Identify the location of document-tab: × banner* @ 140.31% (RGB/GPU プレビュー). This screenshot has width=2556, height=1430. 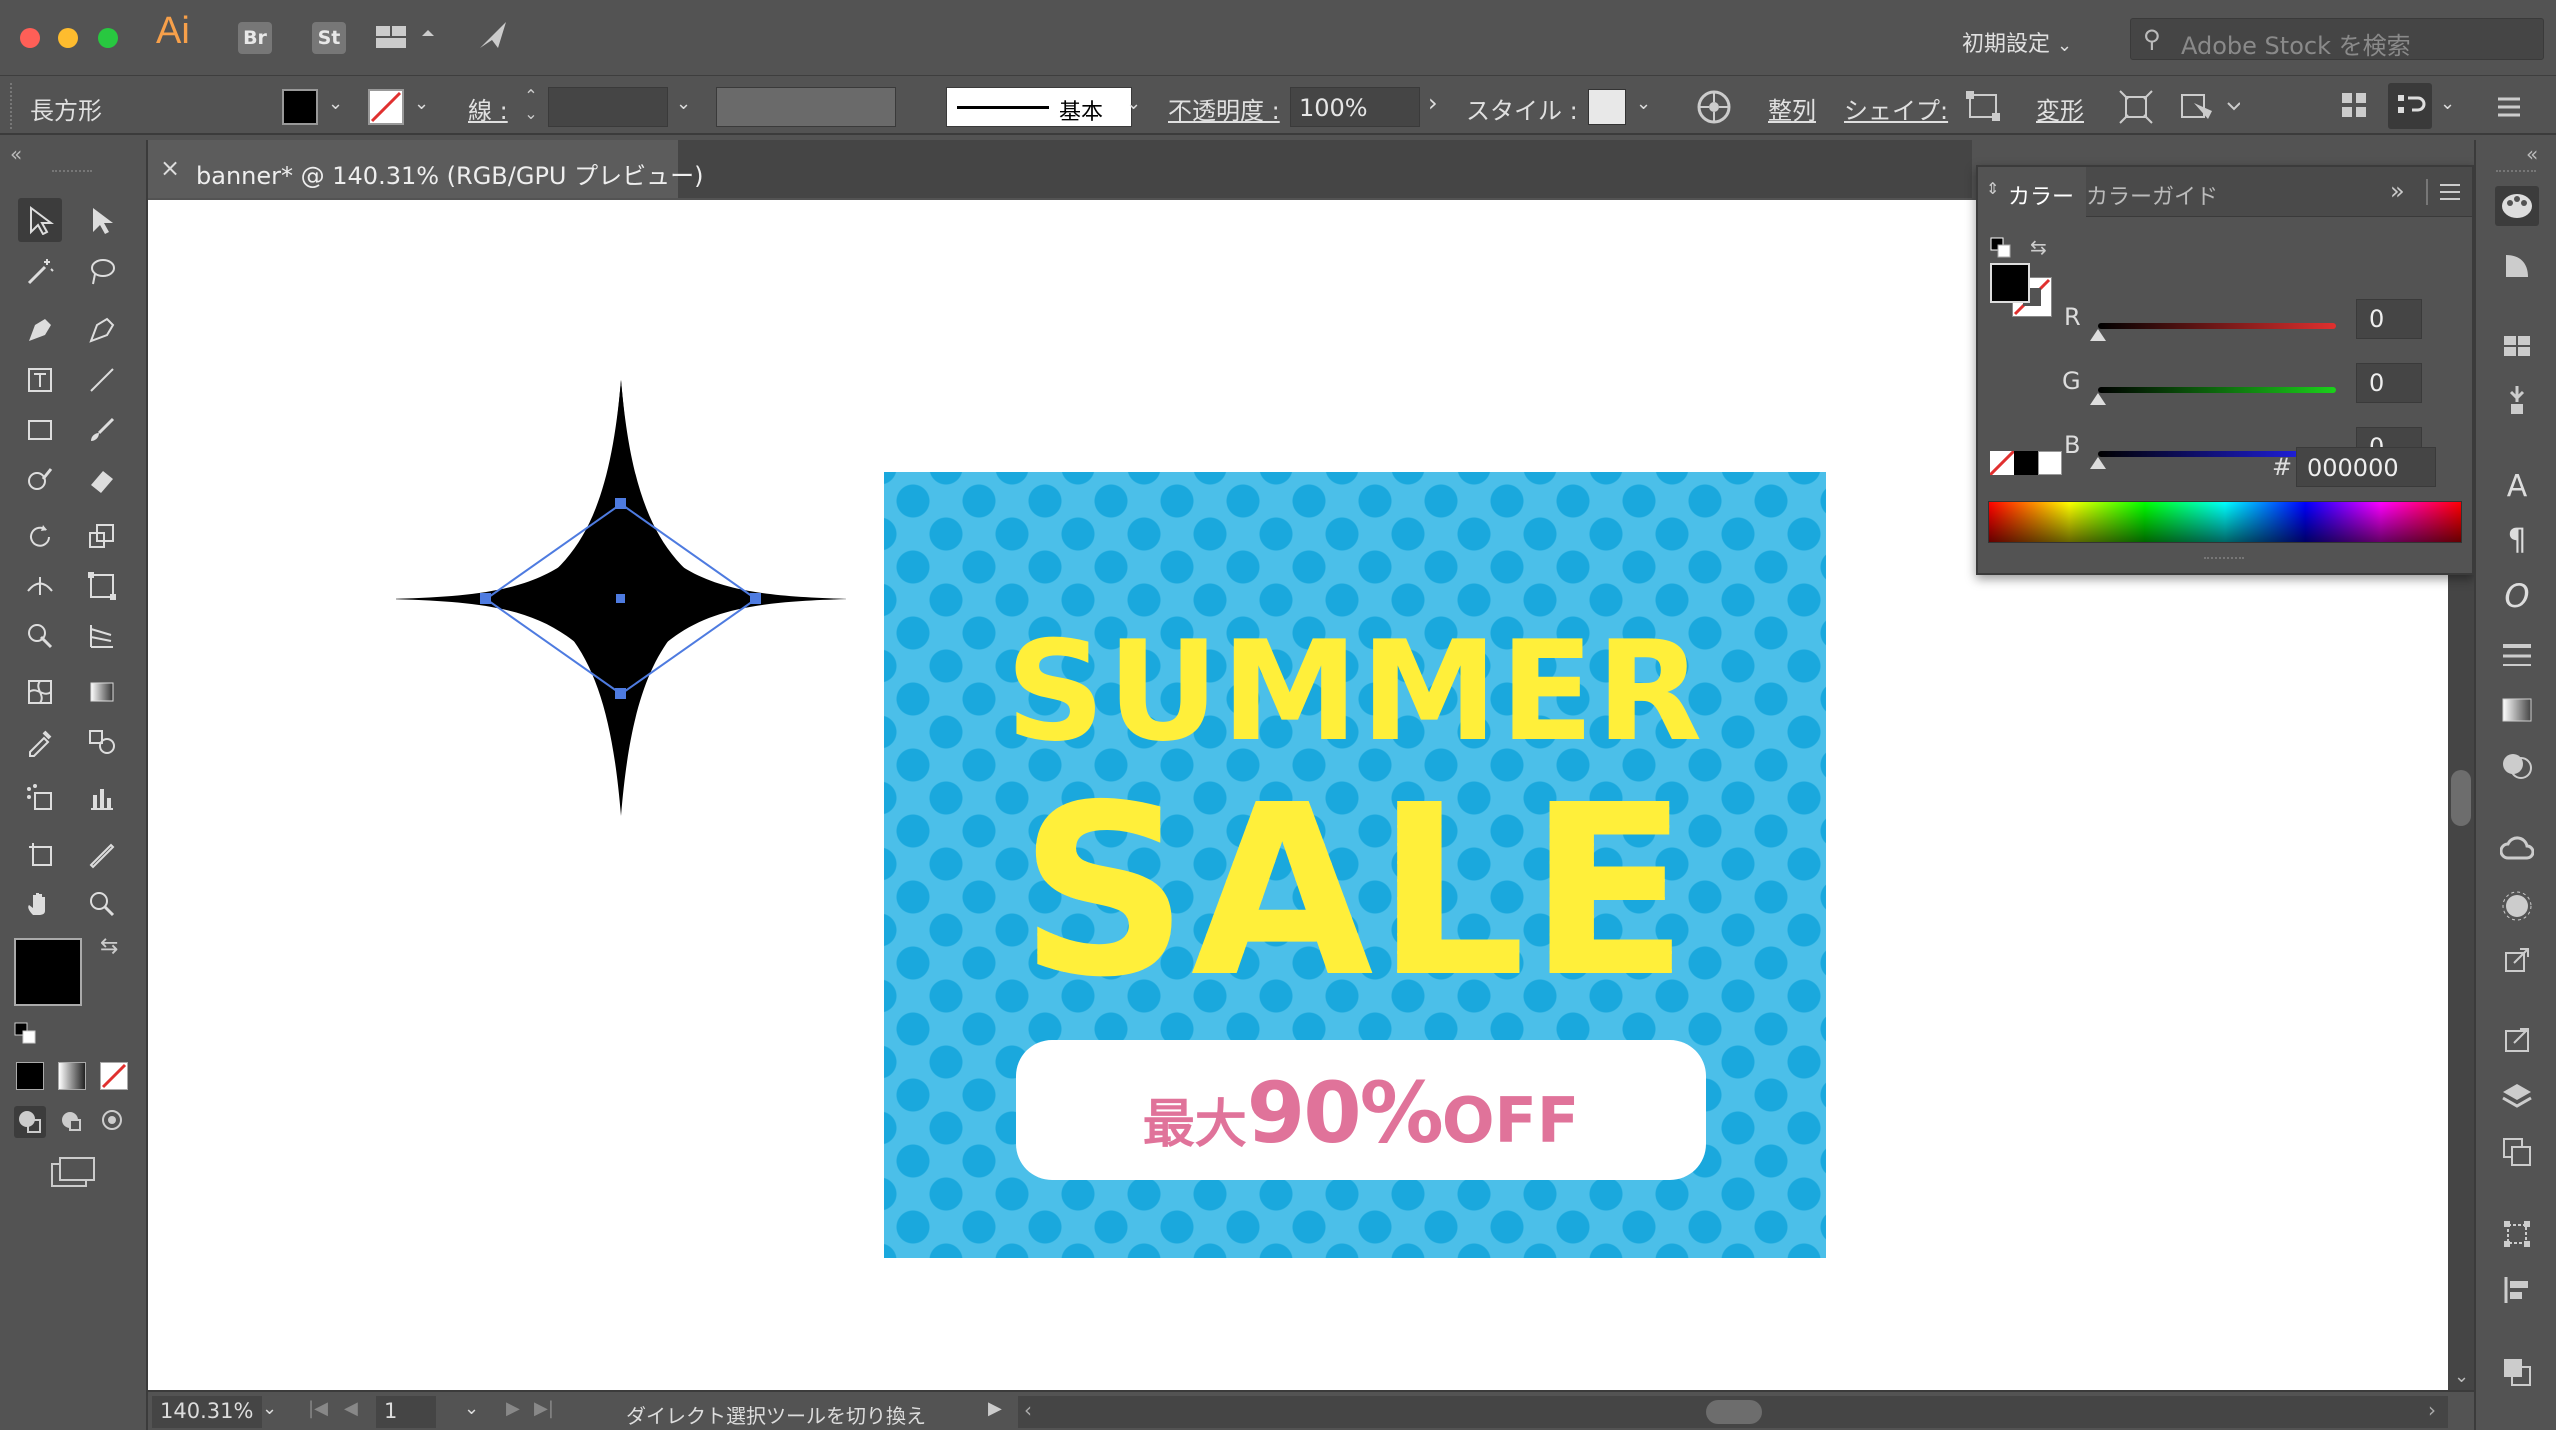
(425, 169).